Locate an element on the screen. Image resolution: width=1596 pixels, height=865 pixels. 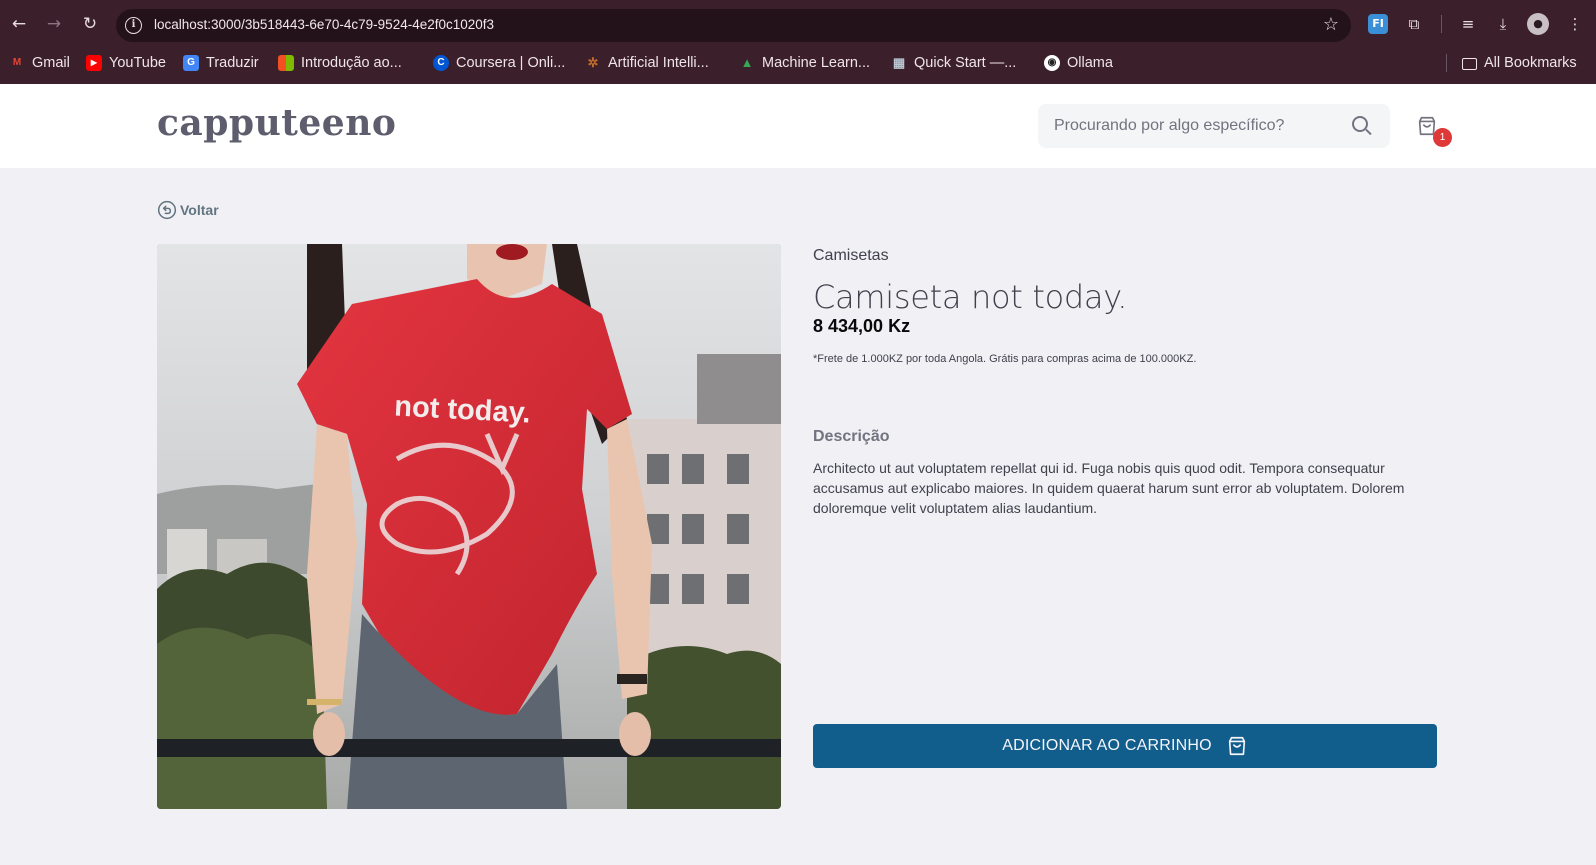
add-to-cart-label: ADICIONAR AO CARRINHO is located at coordinates (1107, 745).